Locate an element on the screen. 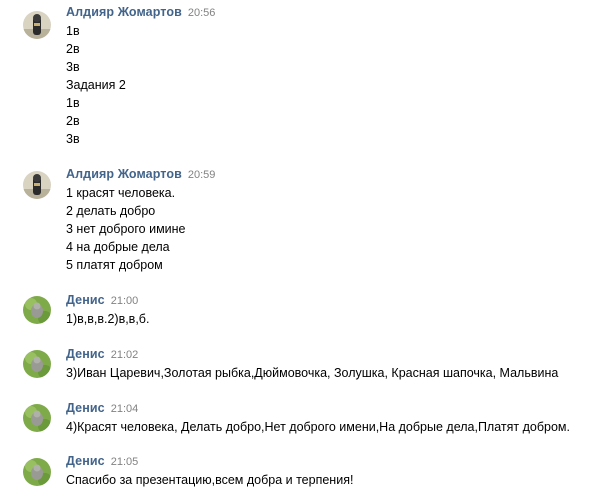  message-line: 4 на добрые дела is located at coordinates (118, 247).